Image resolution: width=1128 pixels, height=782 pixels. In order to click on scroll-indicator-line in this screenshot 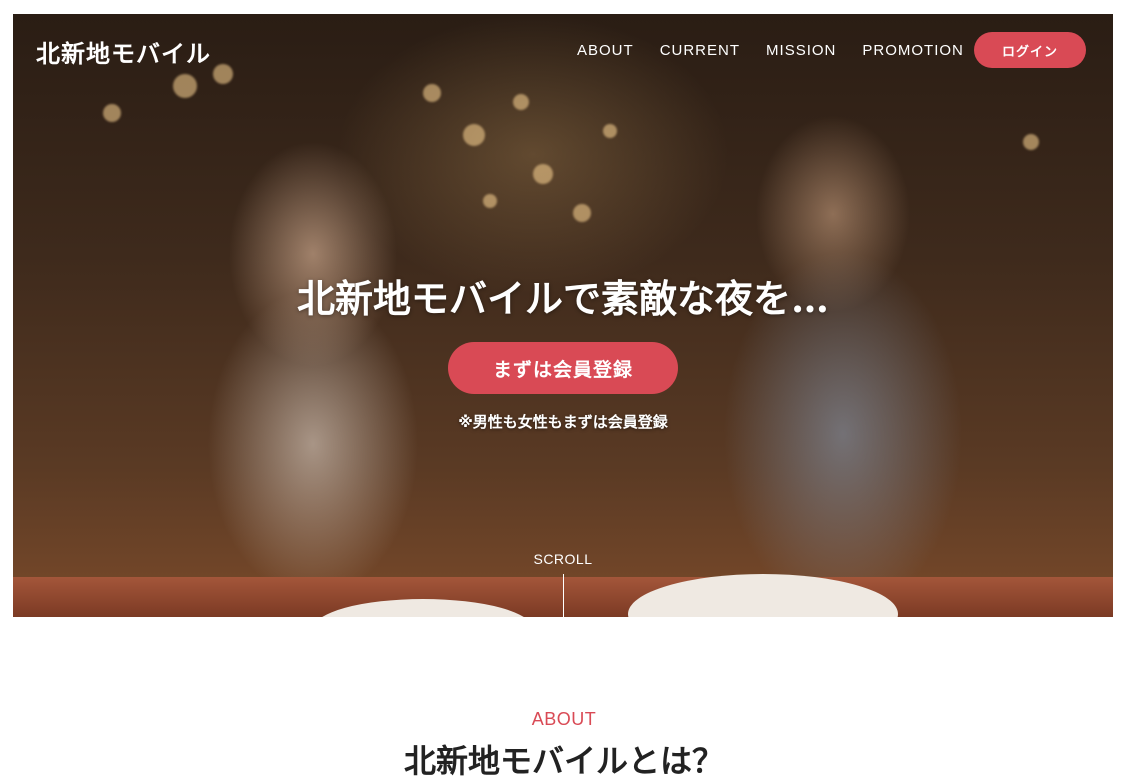, I will do `click(563, 595)`.